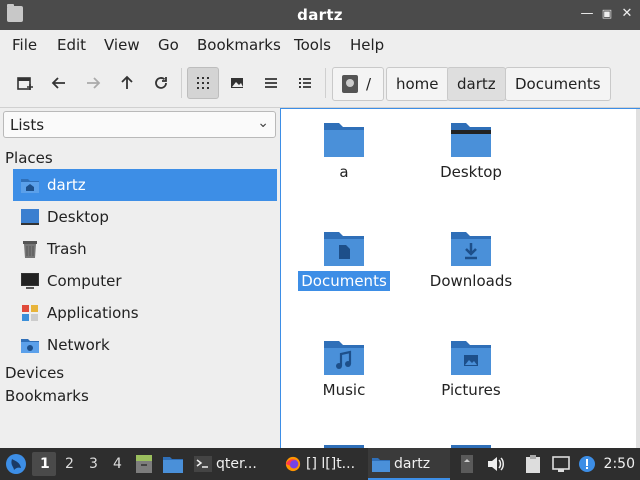 The height and width of the screenshot is (480, 640). I want to click on new-tab-button, so click(25, 83).